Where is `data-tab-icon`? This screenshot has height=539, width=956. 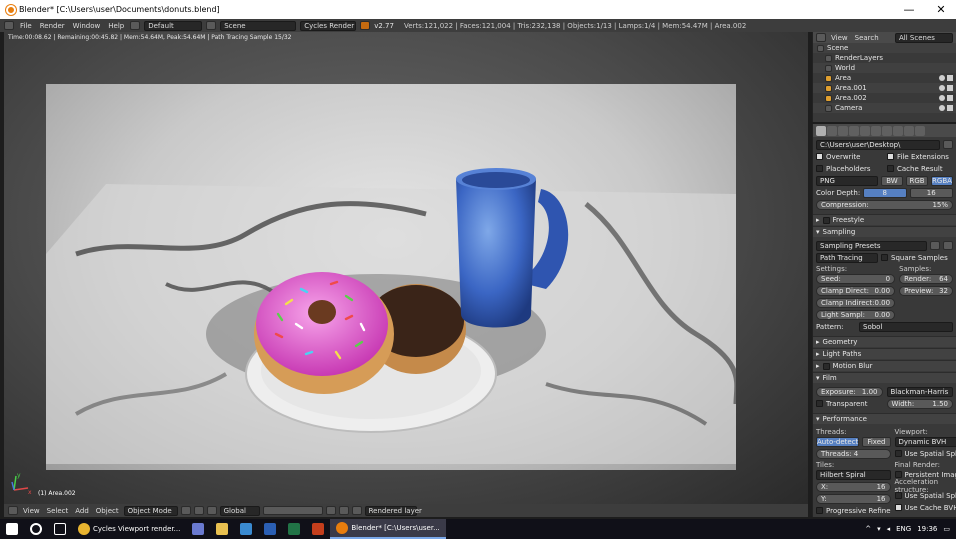
data-tab-icon is located at coordinates (898, 130).